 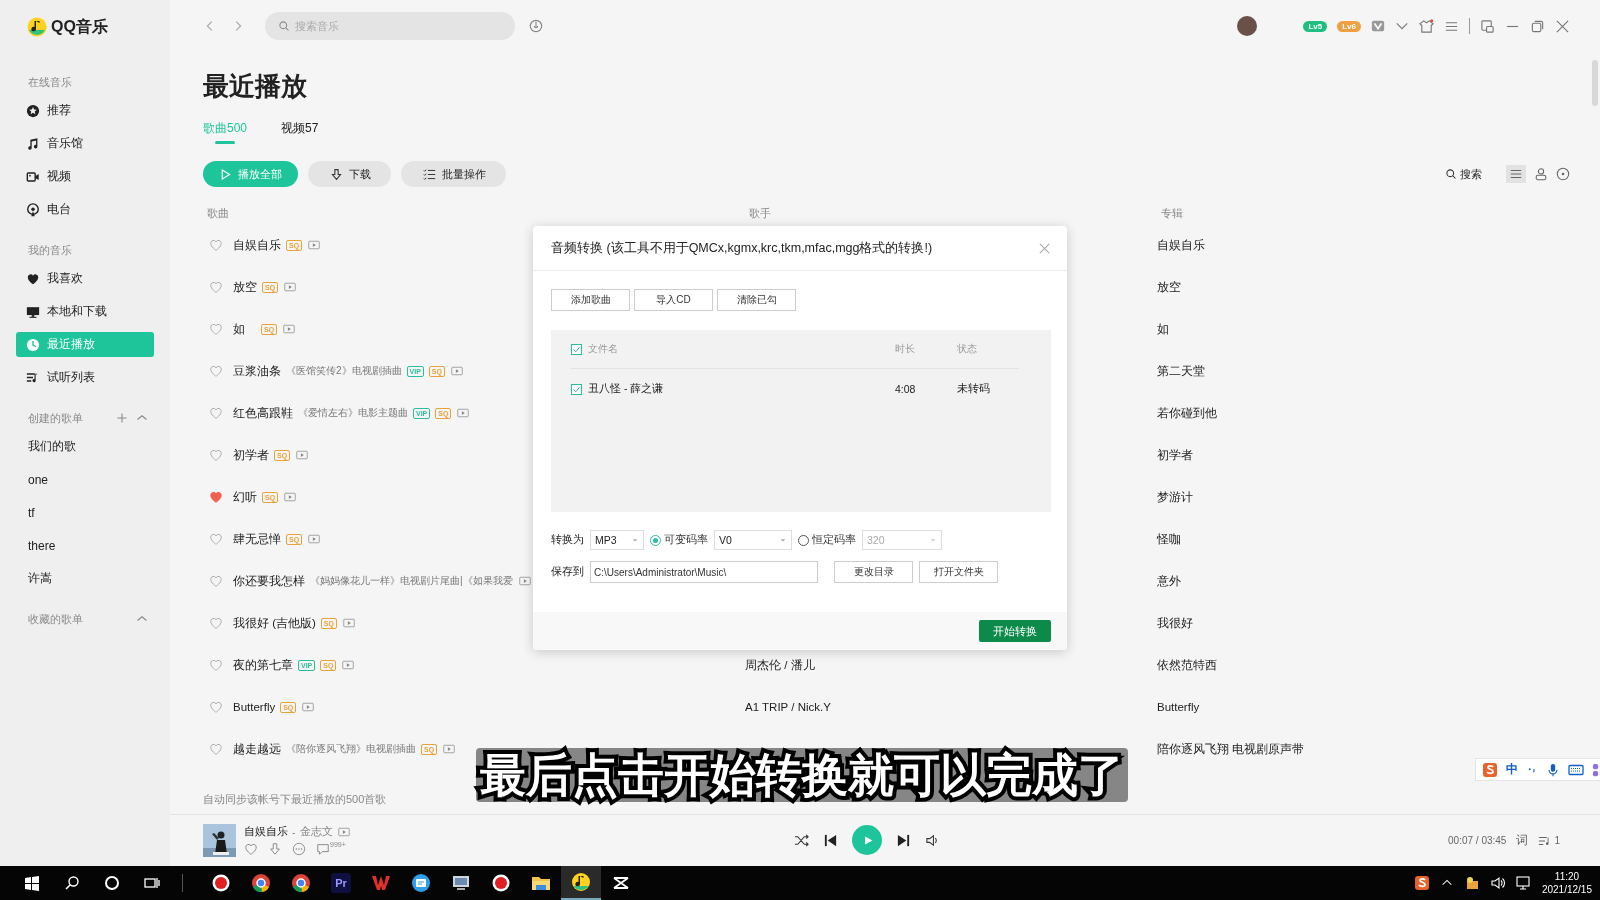 I want to click on bitrate-radio: 恒定码率, so click(x=827, y=540).